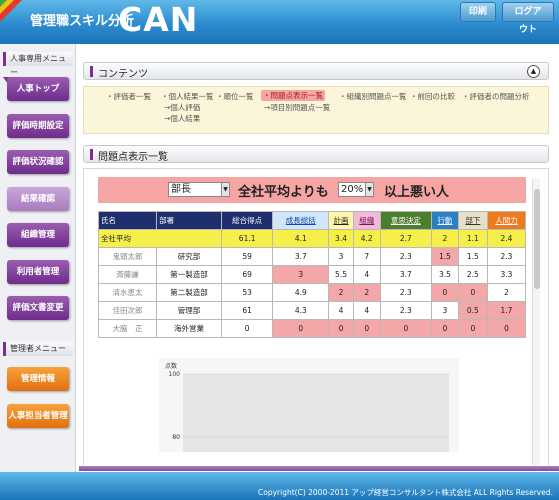 The image size is (559, 500). I want to click on department: 海外営業, so click(189, 328).